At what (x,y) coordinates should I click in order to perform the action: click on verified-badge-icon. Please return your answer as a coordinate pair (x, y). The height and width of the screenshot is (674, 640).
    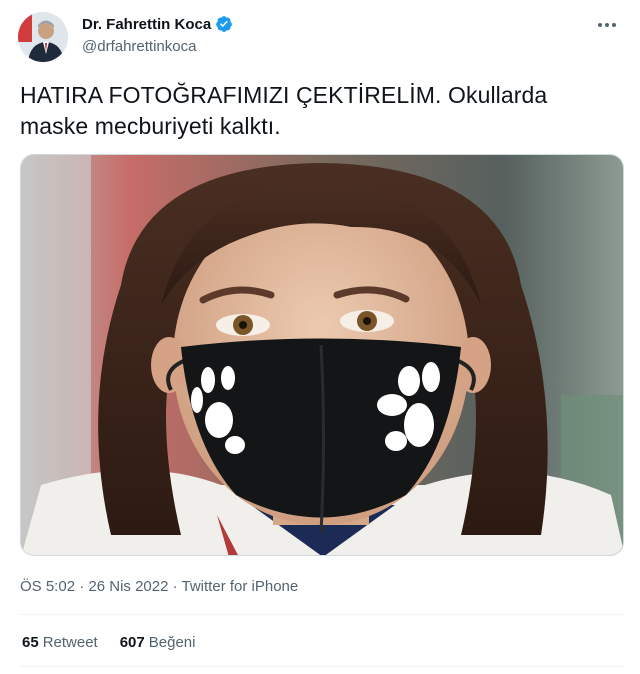
    Looking at the image, I should click on (224, 24).